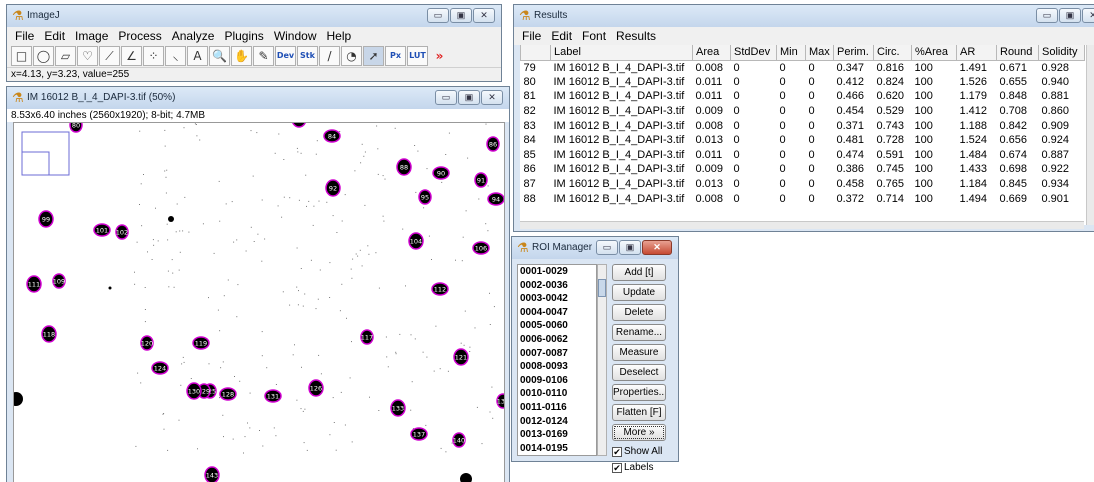  What do you see at coordinates (557, 435) in the screenshot?
I see `list-item: 0013-0169` at bounding box center [557, 435].